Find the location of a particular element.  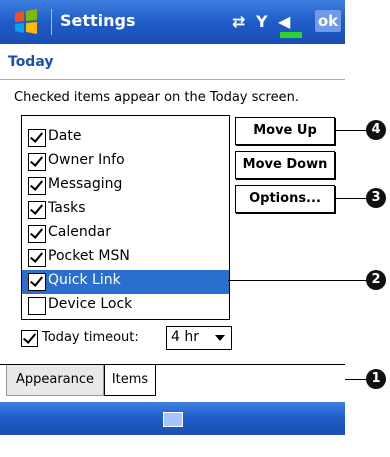

callout-4-line is located at coordinates (350, 130).